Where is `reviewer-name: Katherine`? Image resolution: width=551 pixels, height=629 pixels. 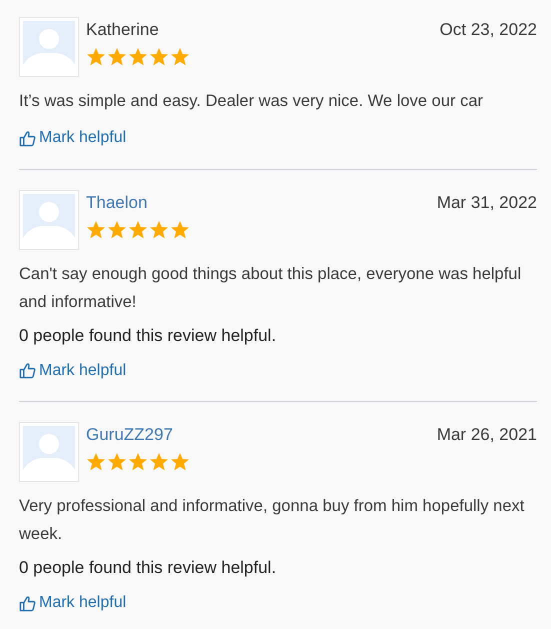 reviewer-name: Katherine is located at coordinates (122, 30).